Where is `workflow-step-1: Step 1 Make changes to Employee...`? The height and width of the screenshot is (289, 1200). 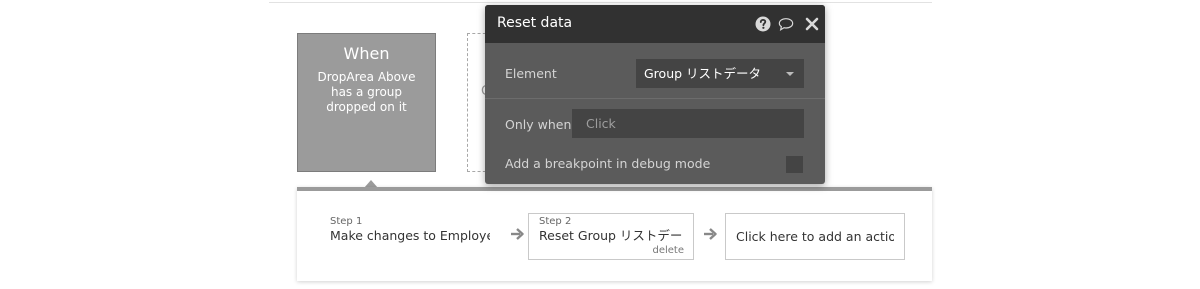
workflow-step-1: Step 1 Make changes to Employee... is located at coordinates (410, 236).